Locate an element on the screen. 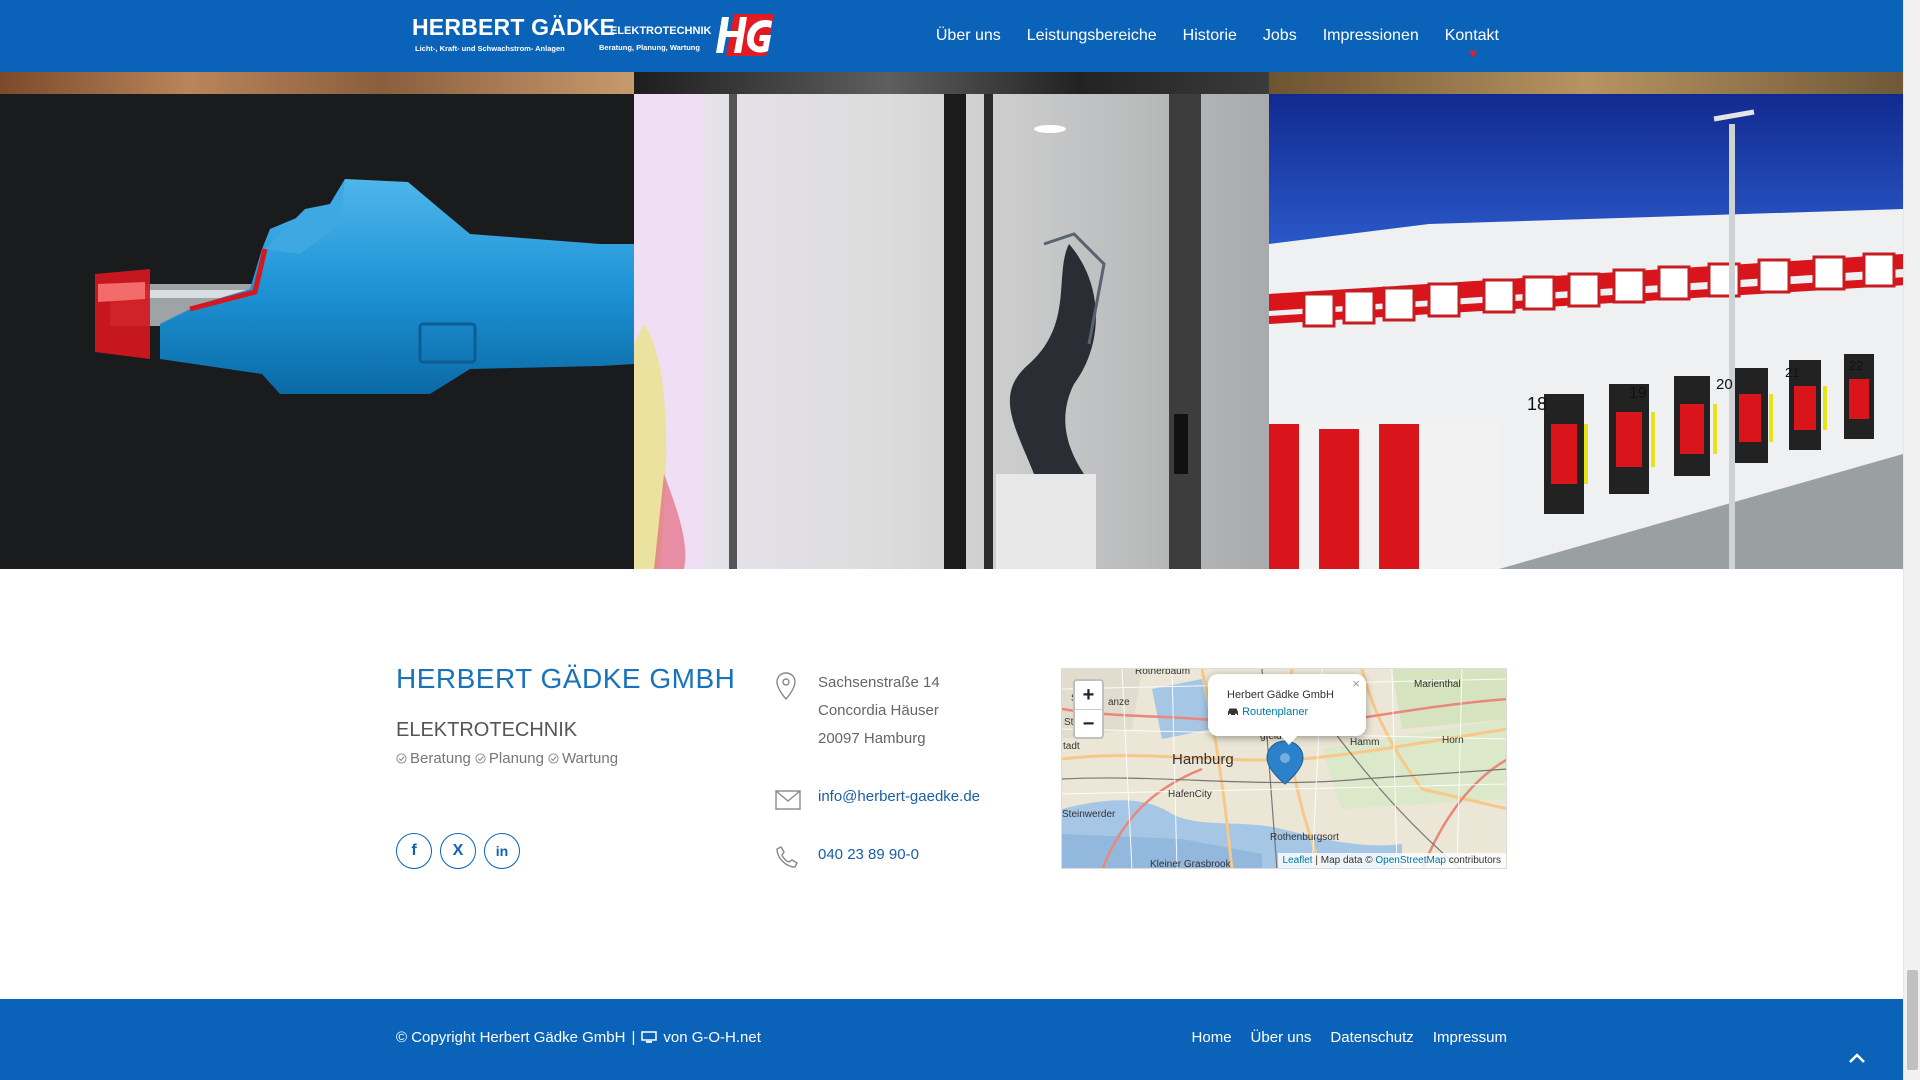  footer-nav: Home Über uns Datenschutz Impressum is located at coordinates (1349, 1037).